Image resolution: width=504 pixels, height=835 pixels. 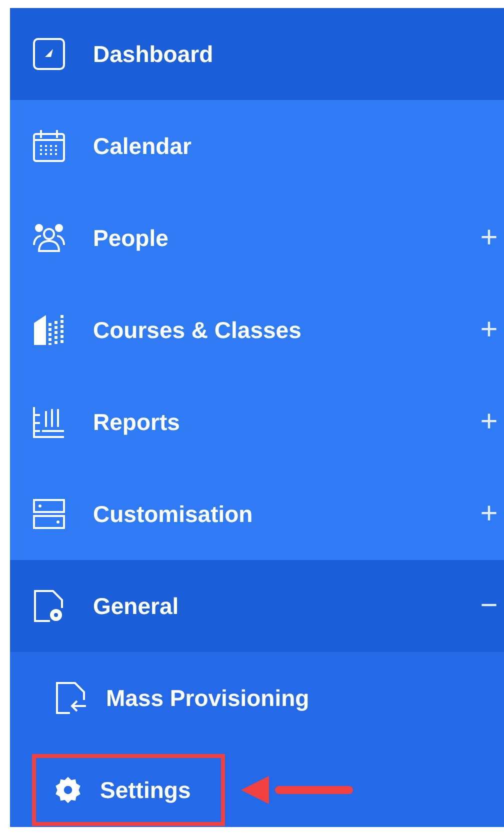 What do you see at coordinates (71, 698) in the screenshot?
I see `file-import-icon` at bounding box center [71, 698].